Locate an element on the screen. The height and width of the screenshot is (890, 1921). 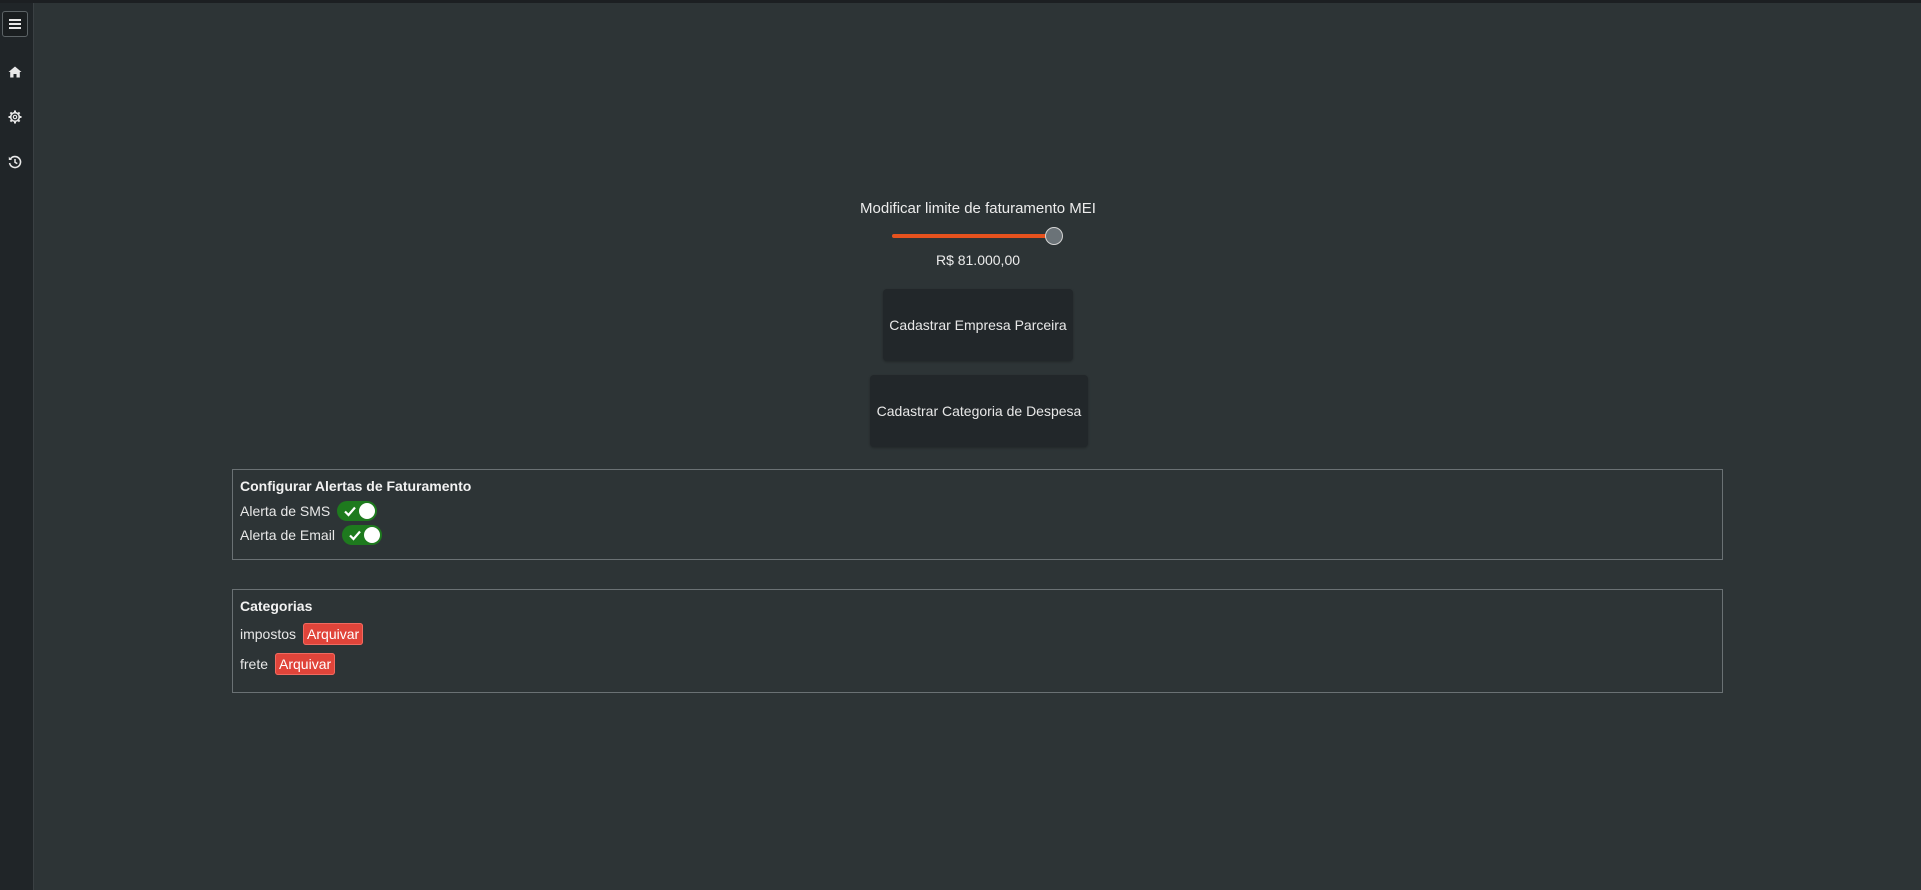
gear-icon is located at coordinates (15, 117).